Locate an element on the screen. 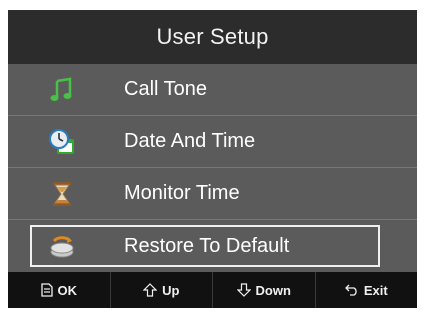 The width and height of the screenshot is (427, 318). softkey-bar: OK Up Down Exit is located at coordinates (212, 290).